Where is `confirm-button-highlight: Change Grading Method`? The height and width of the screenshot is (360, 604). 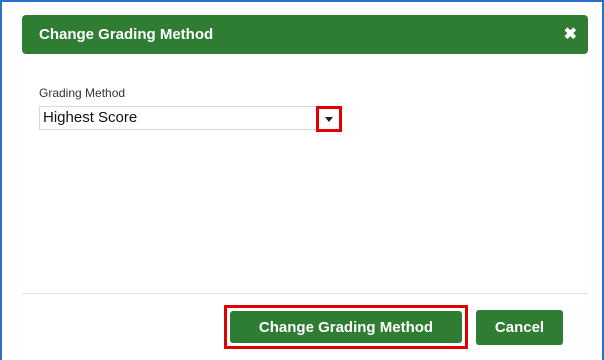
confirm-button-highlight: Change Grading Method is located at coordinates (346, 327).